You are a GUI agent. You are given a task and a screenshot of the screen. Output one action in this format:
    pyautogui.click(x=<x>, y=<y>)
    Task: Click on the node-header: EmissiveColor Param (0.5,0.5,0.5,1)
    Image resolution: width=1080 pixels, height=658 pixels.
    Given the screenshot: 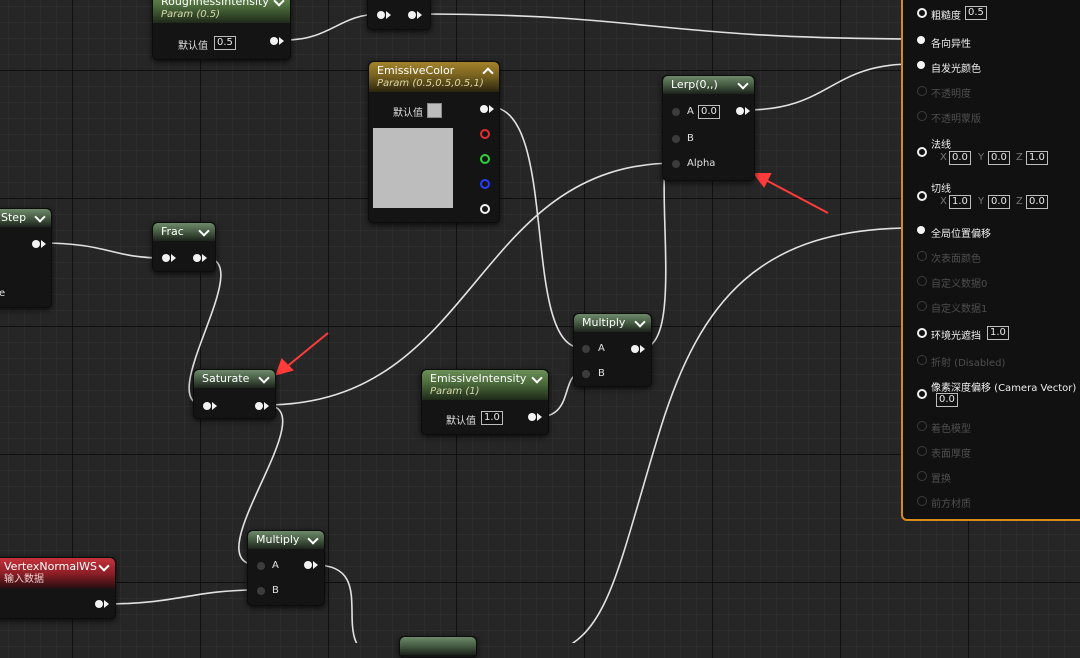 What is the action you would take?
    pyautogui.click(x=434, y=77)
    